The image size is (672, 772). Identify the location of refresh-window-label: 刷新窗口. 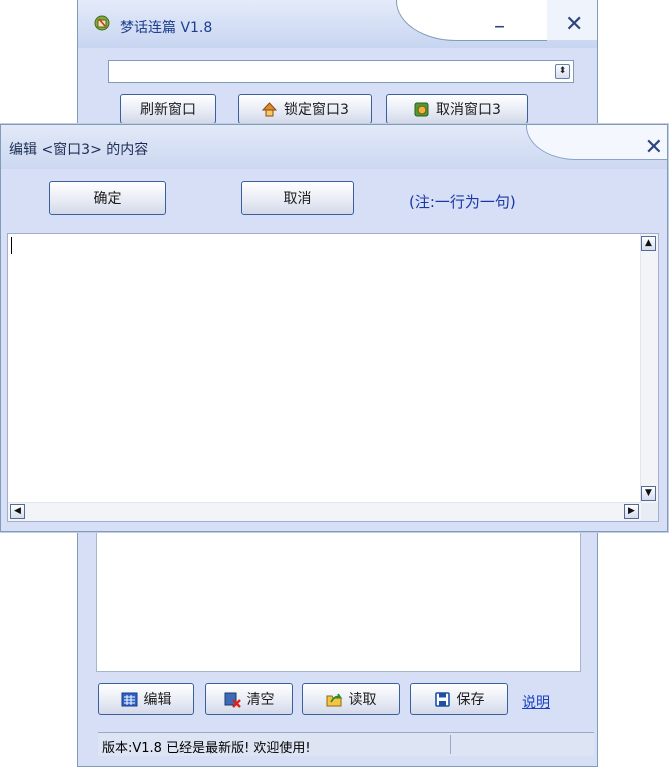
(168, 110).